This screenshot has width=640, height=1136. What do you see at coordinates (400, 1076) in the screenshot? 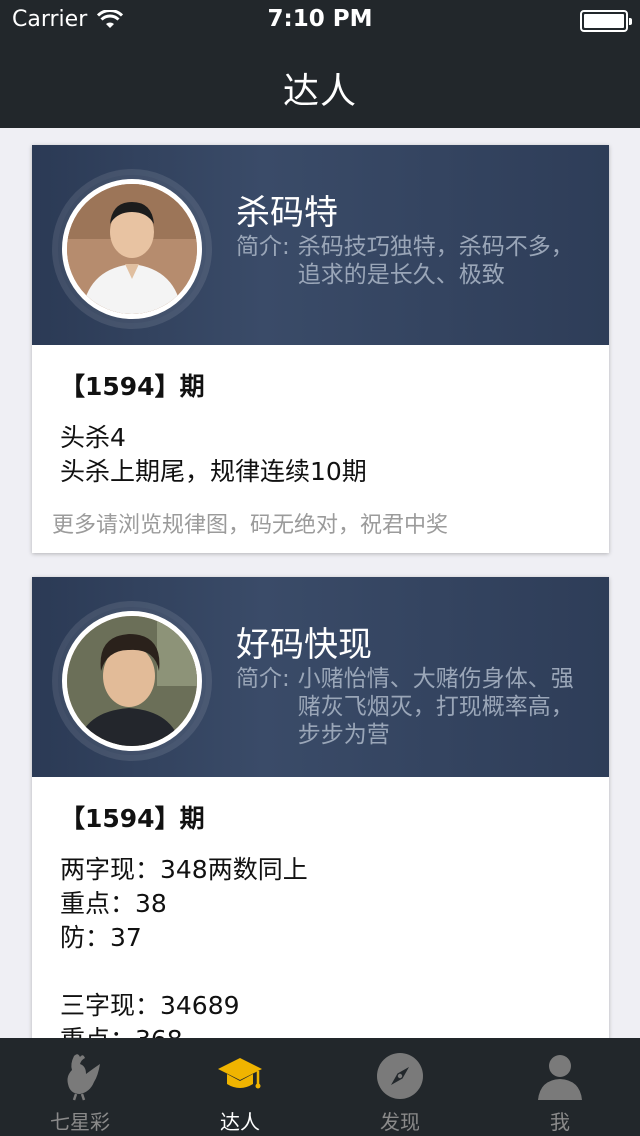
I see `compass-icon` at bounding box center [400, 1076].